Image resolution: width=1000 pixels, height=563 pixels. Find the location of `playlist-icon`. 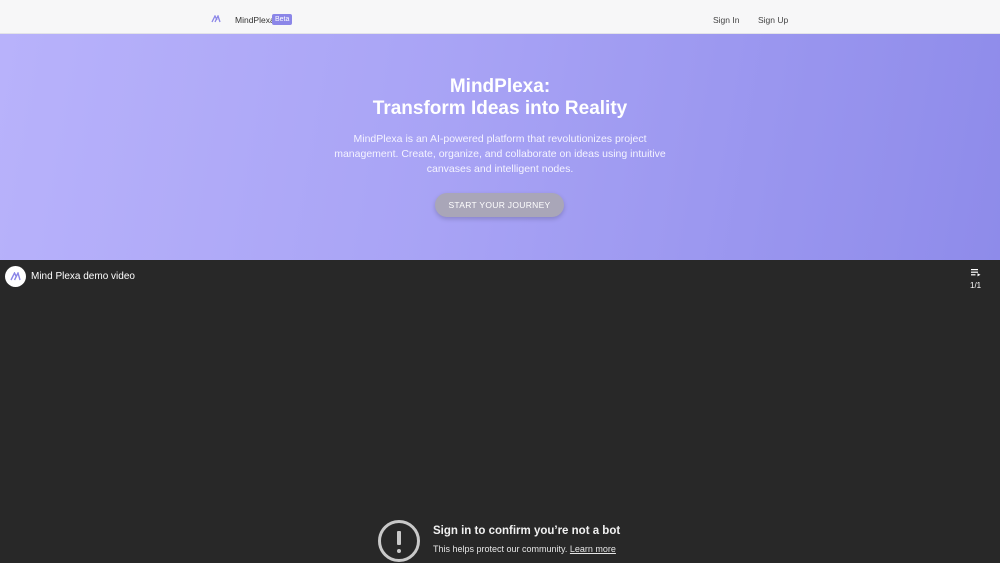

playlist-icon is located at coordinates (976, 273).